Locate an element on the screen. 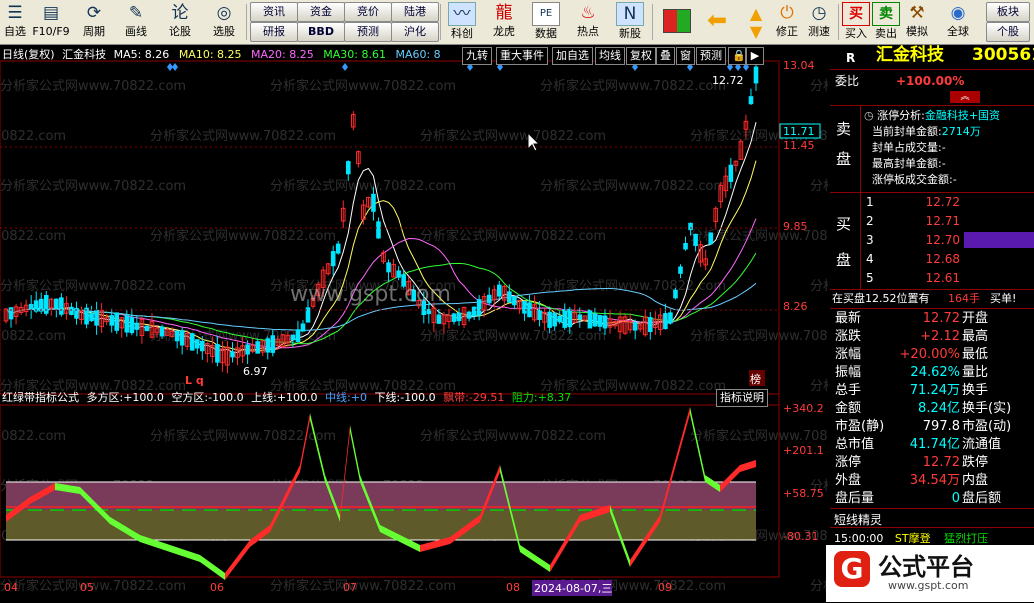 The image size is (1034, 603). bid-row: 3 12.70 is located at coordinates (932, 240).